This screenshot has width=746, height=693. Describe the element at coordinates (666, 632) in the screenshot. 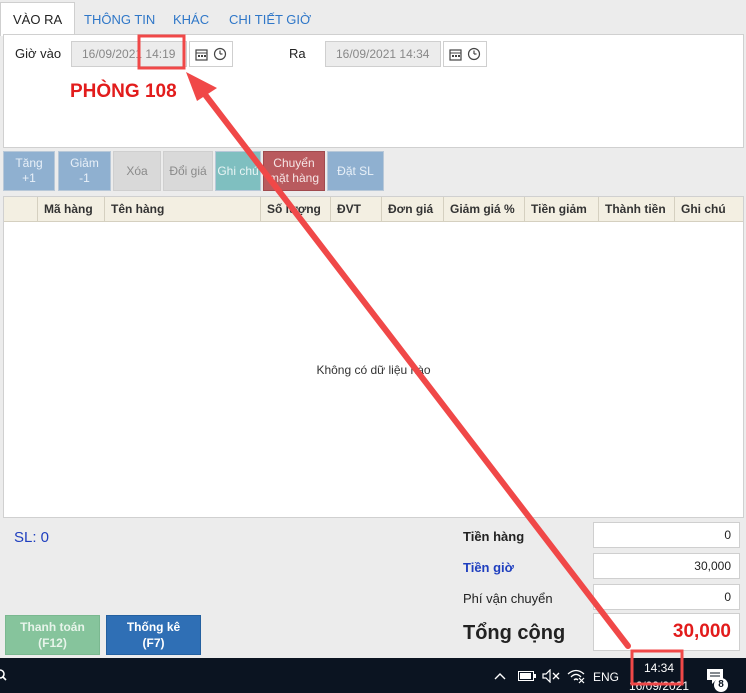

I see `total-value: 30,000` at that location.